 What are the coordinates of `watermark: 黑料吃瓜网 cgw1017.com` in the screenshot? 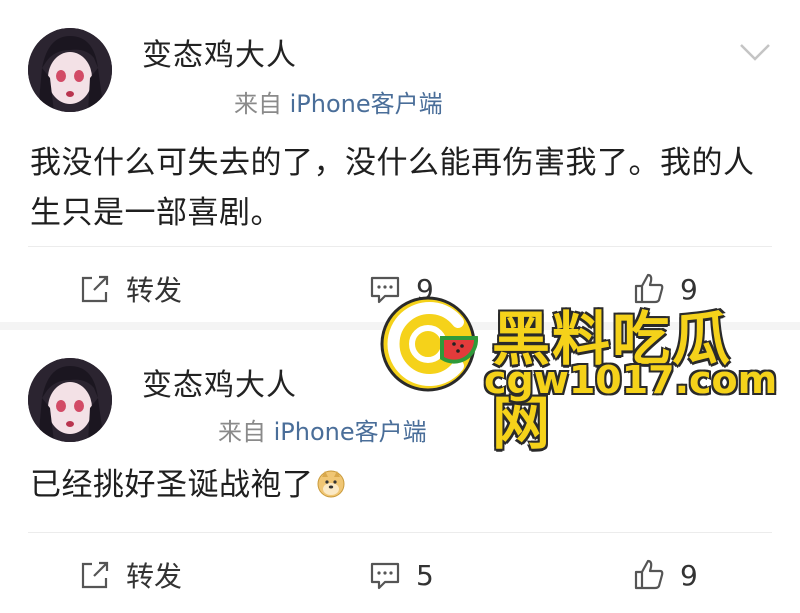 It's located at (578, 374).